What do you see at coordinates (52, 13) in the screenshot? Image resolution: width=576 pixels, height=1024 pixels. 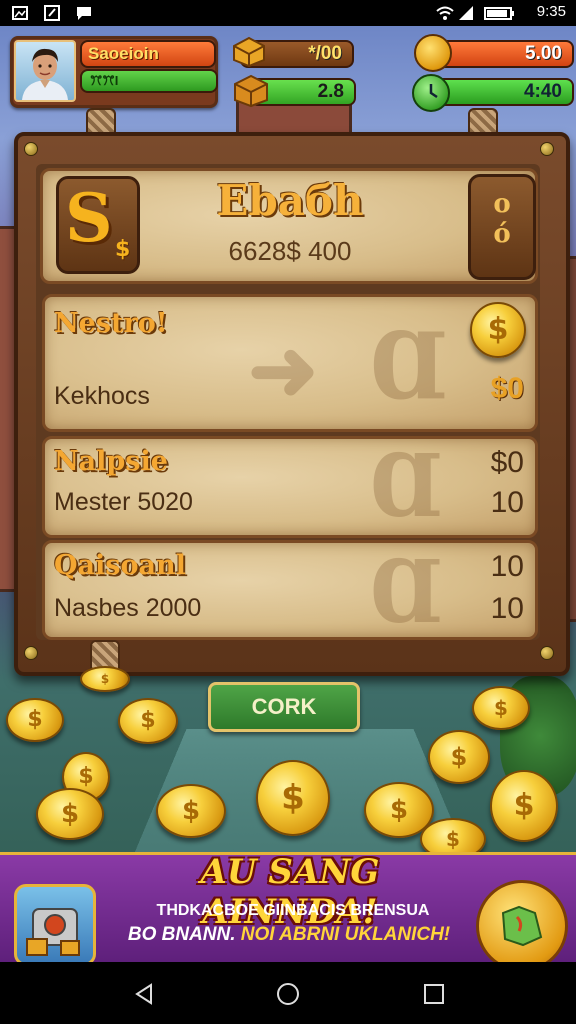 I see `edit-icon` at bounding box center [52, 13].